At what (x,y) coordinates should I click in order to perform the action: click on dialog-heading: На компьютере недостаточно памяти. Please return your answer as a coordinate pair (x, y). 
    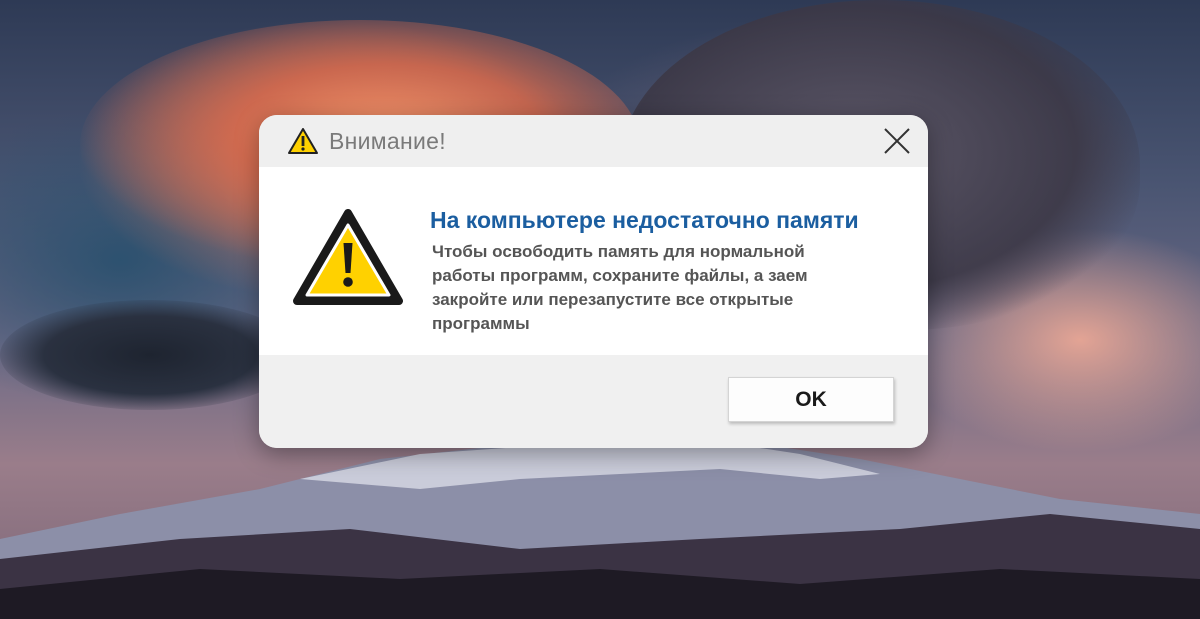
    Looking at the image, I should click on (644, 220).